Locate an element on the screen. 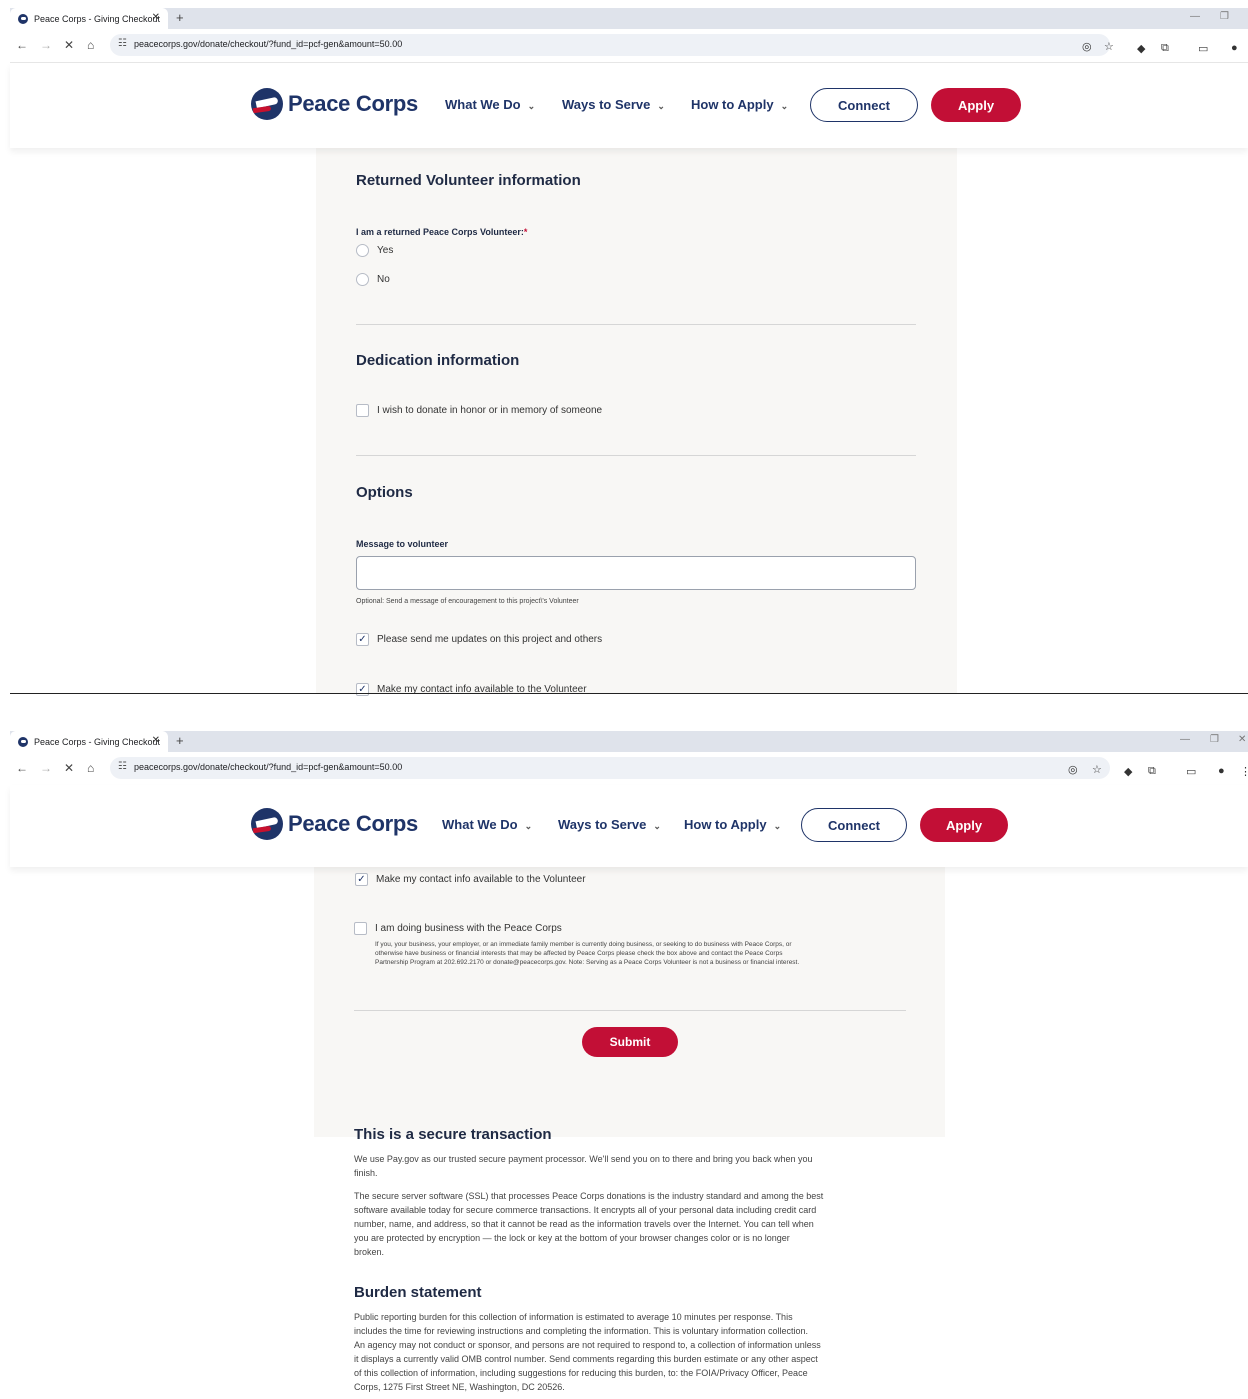 This screenshot has width=1248, height=1399. favicon-icon is located at coordinates (23, 18).